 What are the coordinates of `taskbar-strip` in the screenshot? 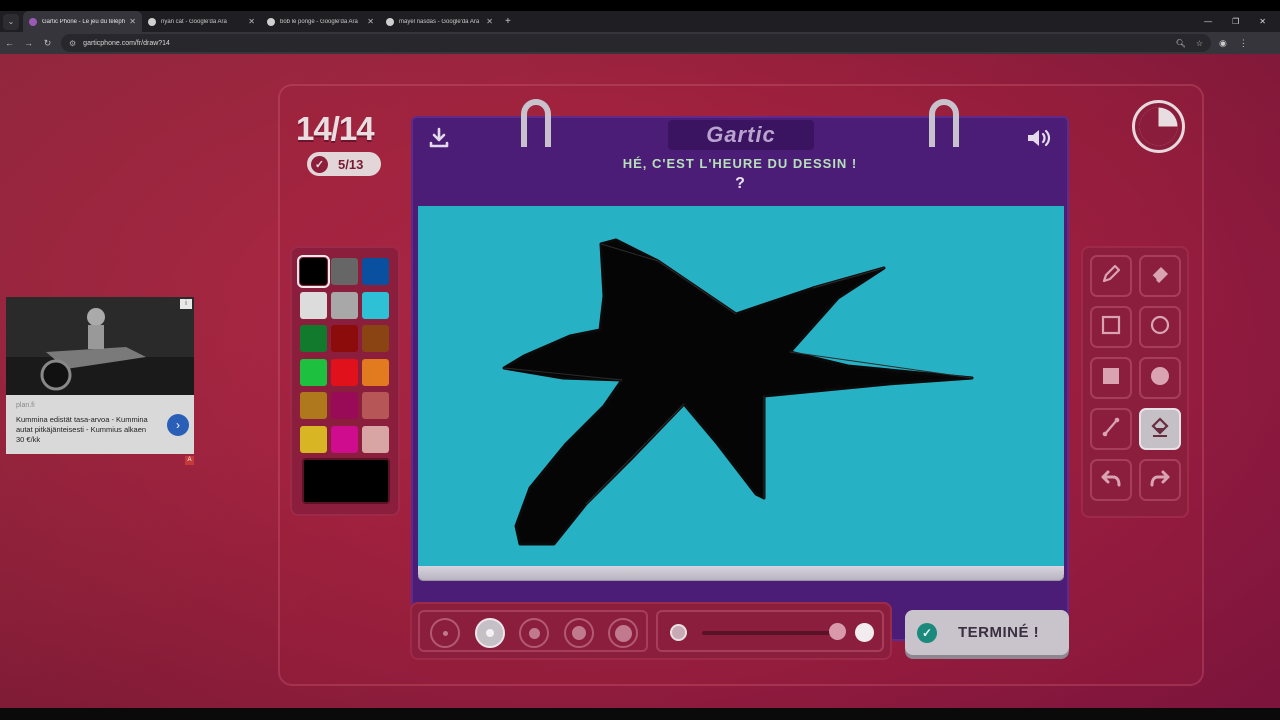 It's located at (640, 714).